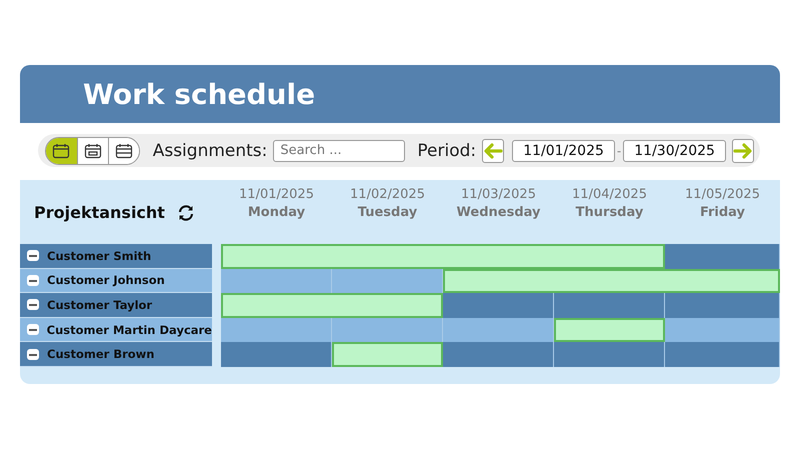 The width and height of the screenshot is (800, 450). I want to click on end-date-field: 11/30/2025, so click(674, 151).